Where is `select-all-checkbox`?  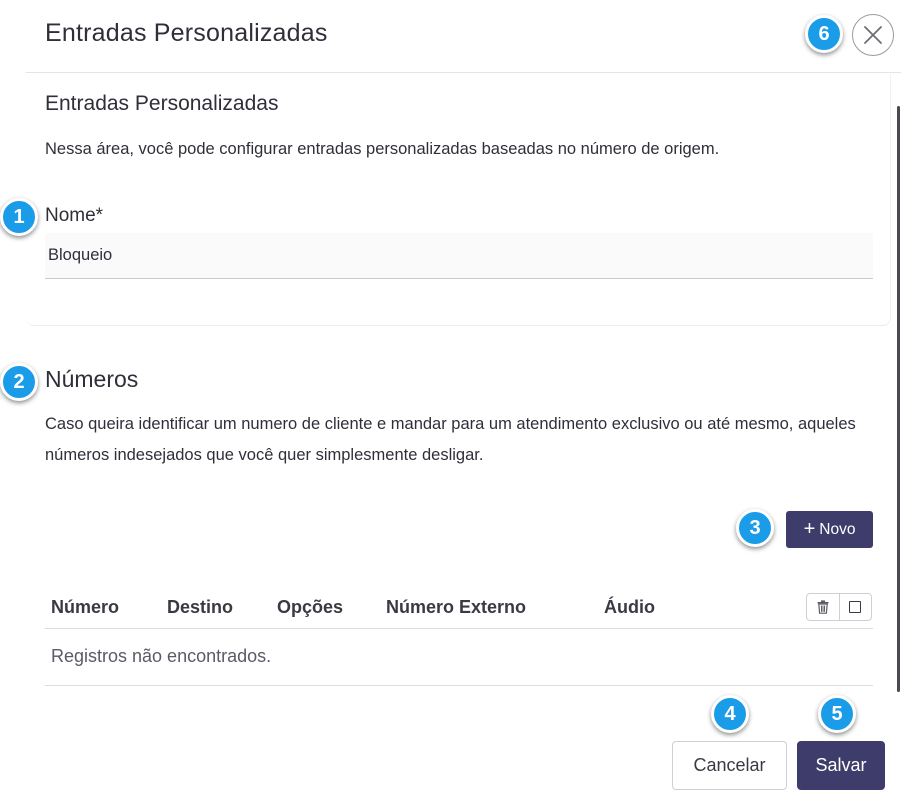 select-all-checkbox is located at coordinates (855, 607).